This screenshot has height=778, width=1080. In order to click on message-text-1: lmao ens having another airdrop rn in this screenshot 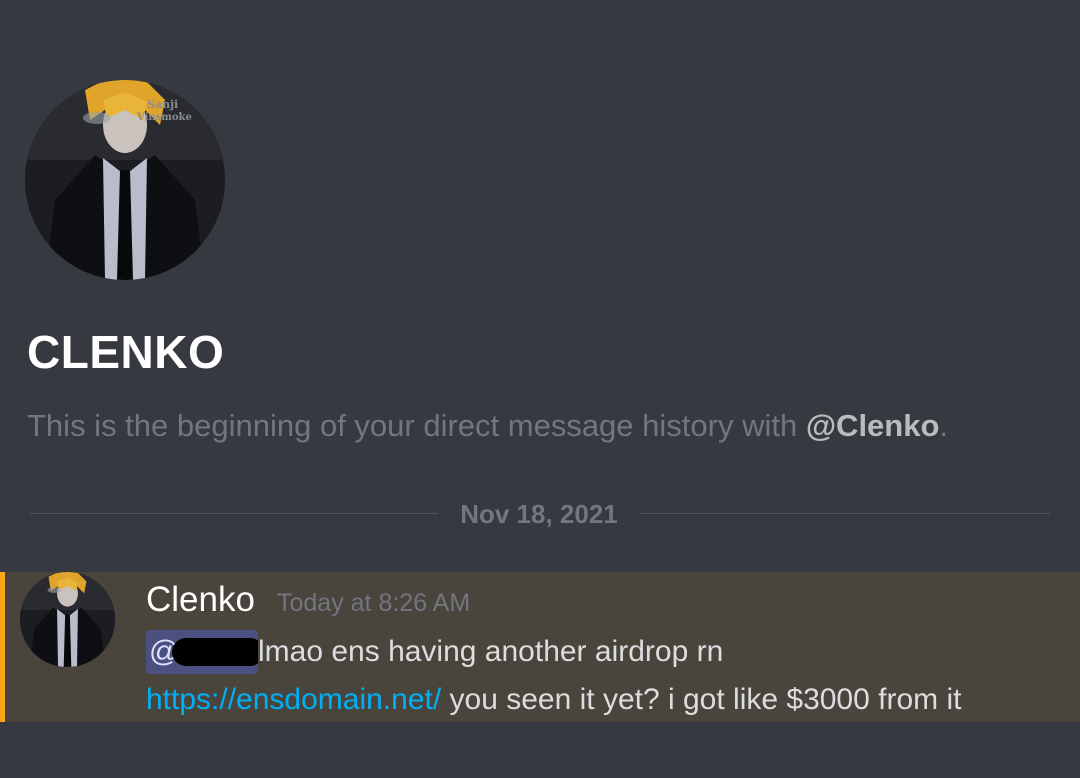, I will do `click(491, 651)`.